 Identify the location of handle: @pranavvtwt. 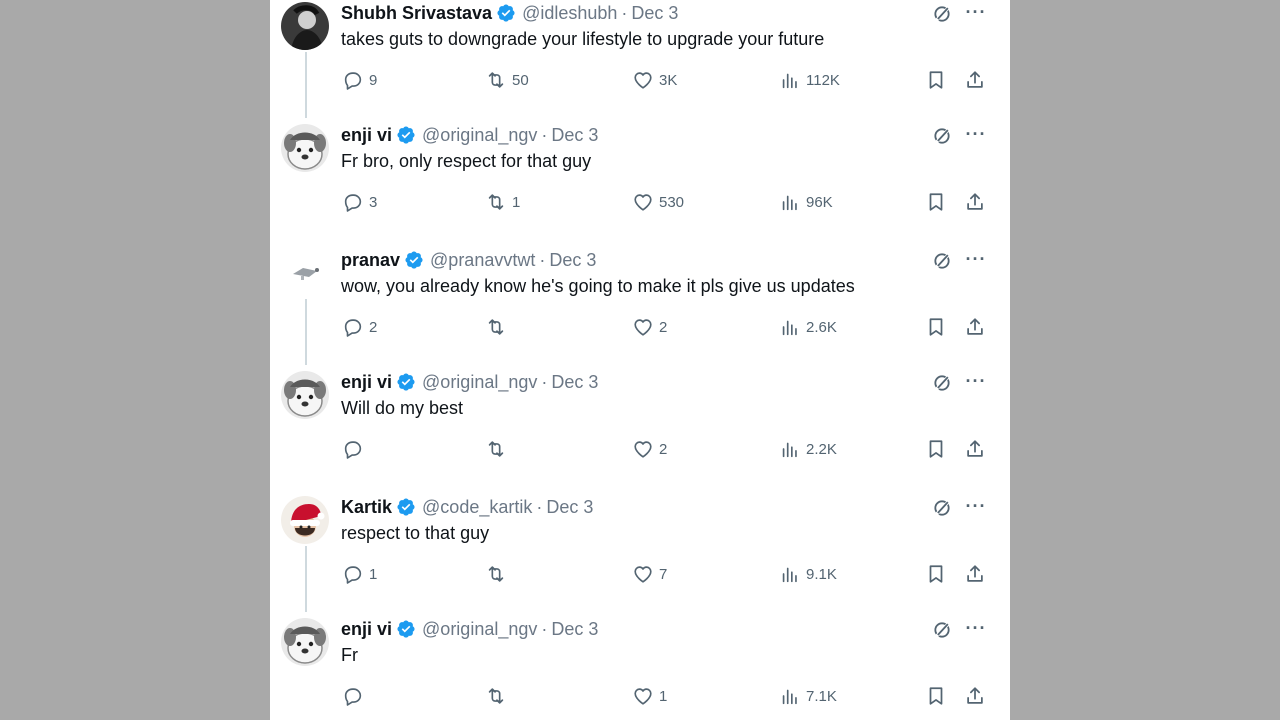
(482, 260).